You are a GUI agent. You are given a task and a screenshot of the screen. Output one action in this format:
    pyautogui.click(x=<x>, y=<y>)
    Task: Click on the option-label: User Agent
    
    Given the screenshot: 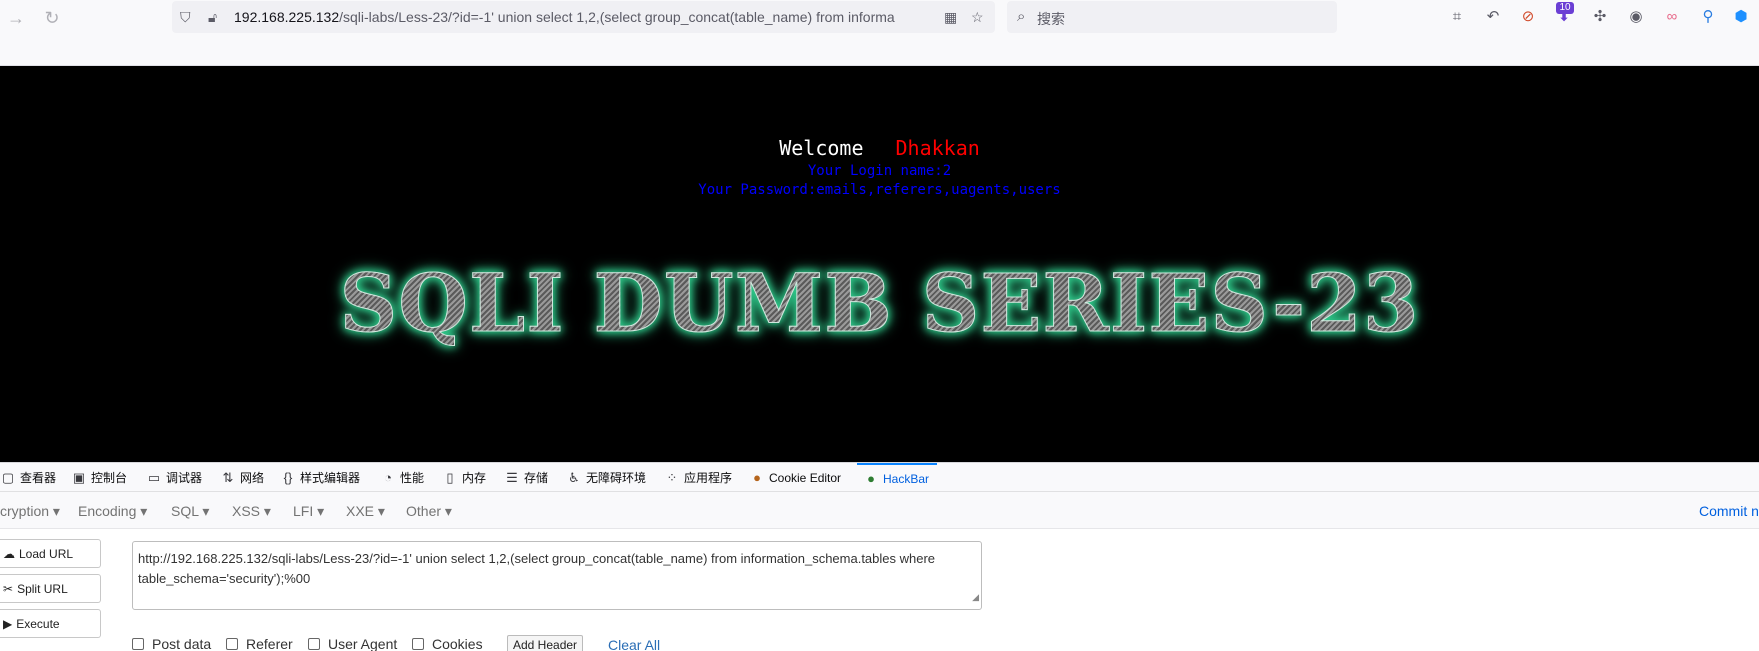 What is the action you would take?
    pyautogui.click(x=363, y=643)
    